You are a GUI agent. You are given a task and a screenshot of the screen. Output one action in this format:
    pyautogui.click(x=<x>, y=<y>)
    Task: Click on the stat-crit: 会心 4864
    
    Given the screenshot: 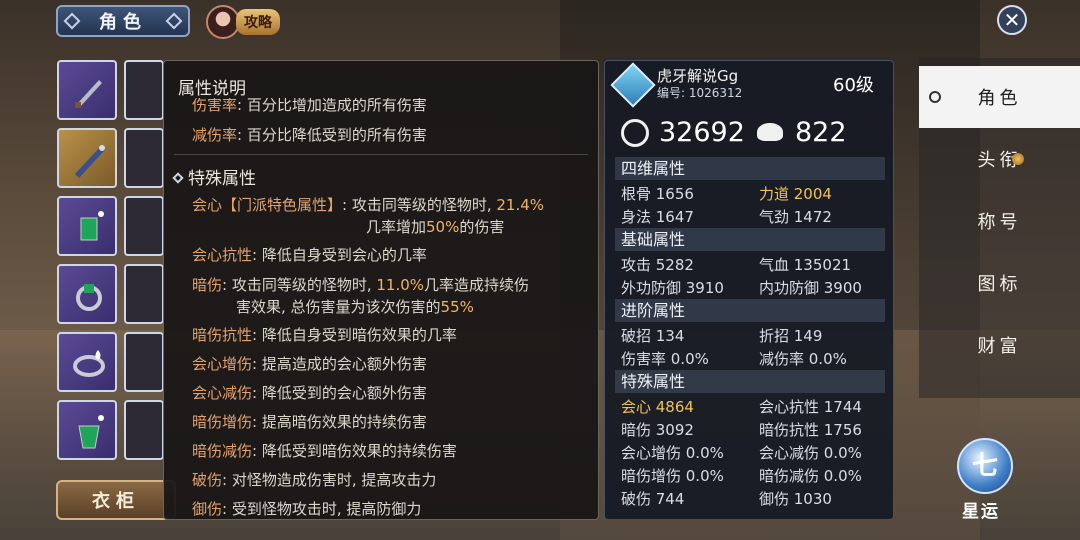 What is the action you would take?
    pyautogui.click(x=657, y=407)
    